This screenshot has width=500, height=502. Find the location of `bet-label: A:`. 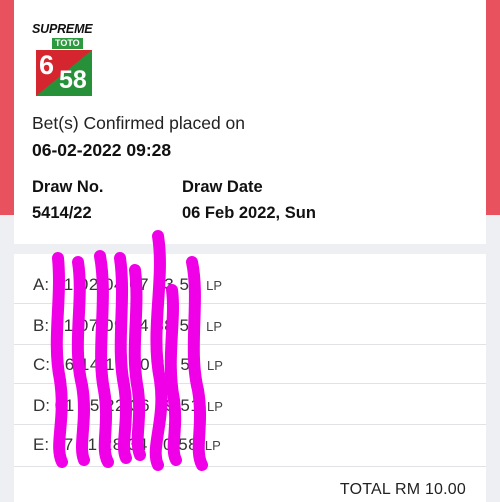

bet-label: A: is located at coordinates (41, 284).